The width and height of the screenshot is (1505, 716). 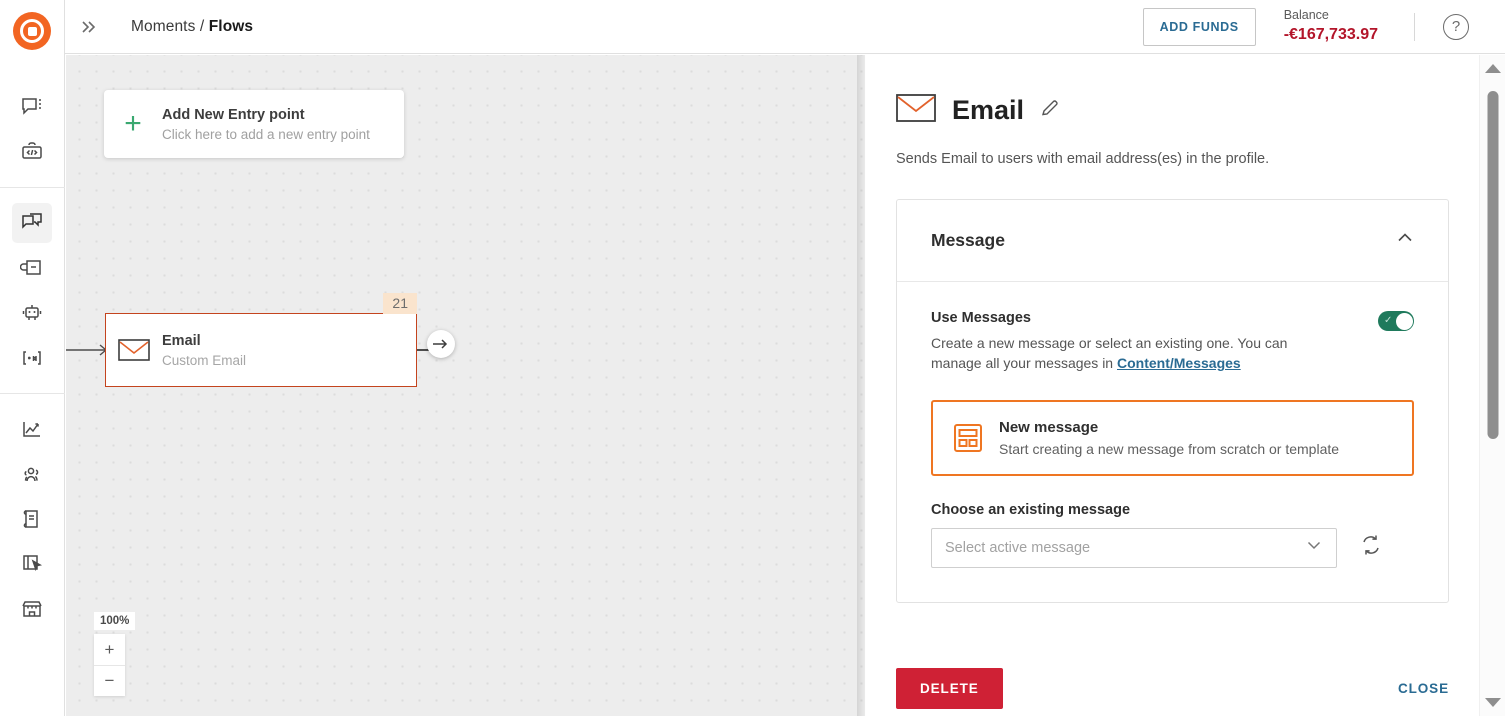 I want to click on panel-scrollbar, so click(x=1492, y=385).